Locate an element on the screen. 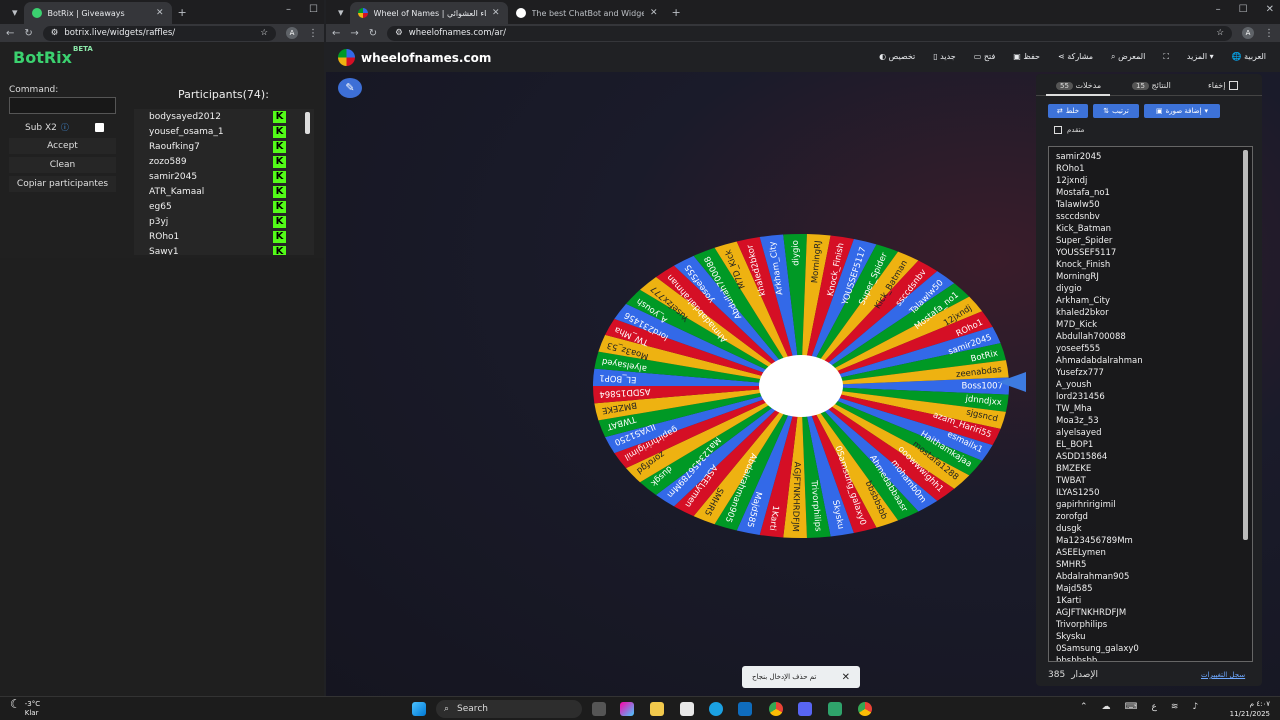 This screenshot has width=1280, height=720. entry-line: Arkham_City is located at coordinates (1150, 301).